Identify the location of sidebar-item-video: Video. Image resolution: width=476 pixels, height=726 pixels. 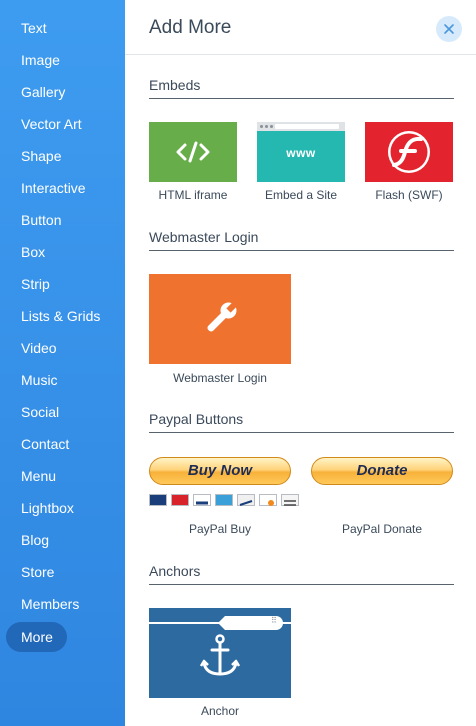
(39, 348).